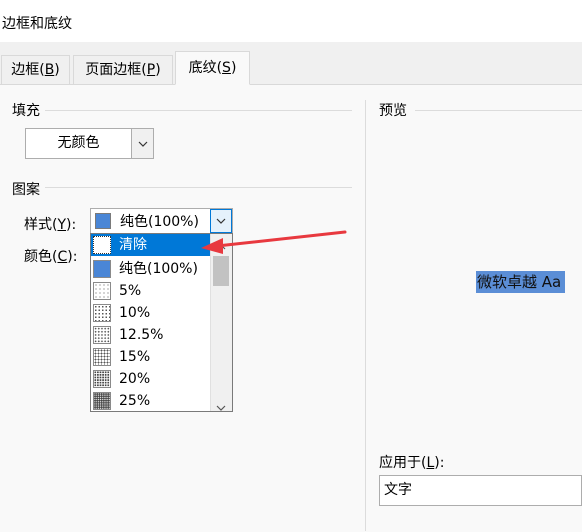 The width and height of the screenshot is (582, 532). What do you see at coordinates (135, 401) in the screenshot?
I see `dropdown-item-label: 25%` at bounding box center [135, 401].